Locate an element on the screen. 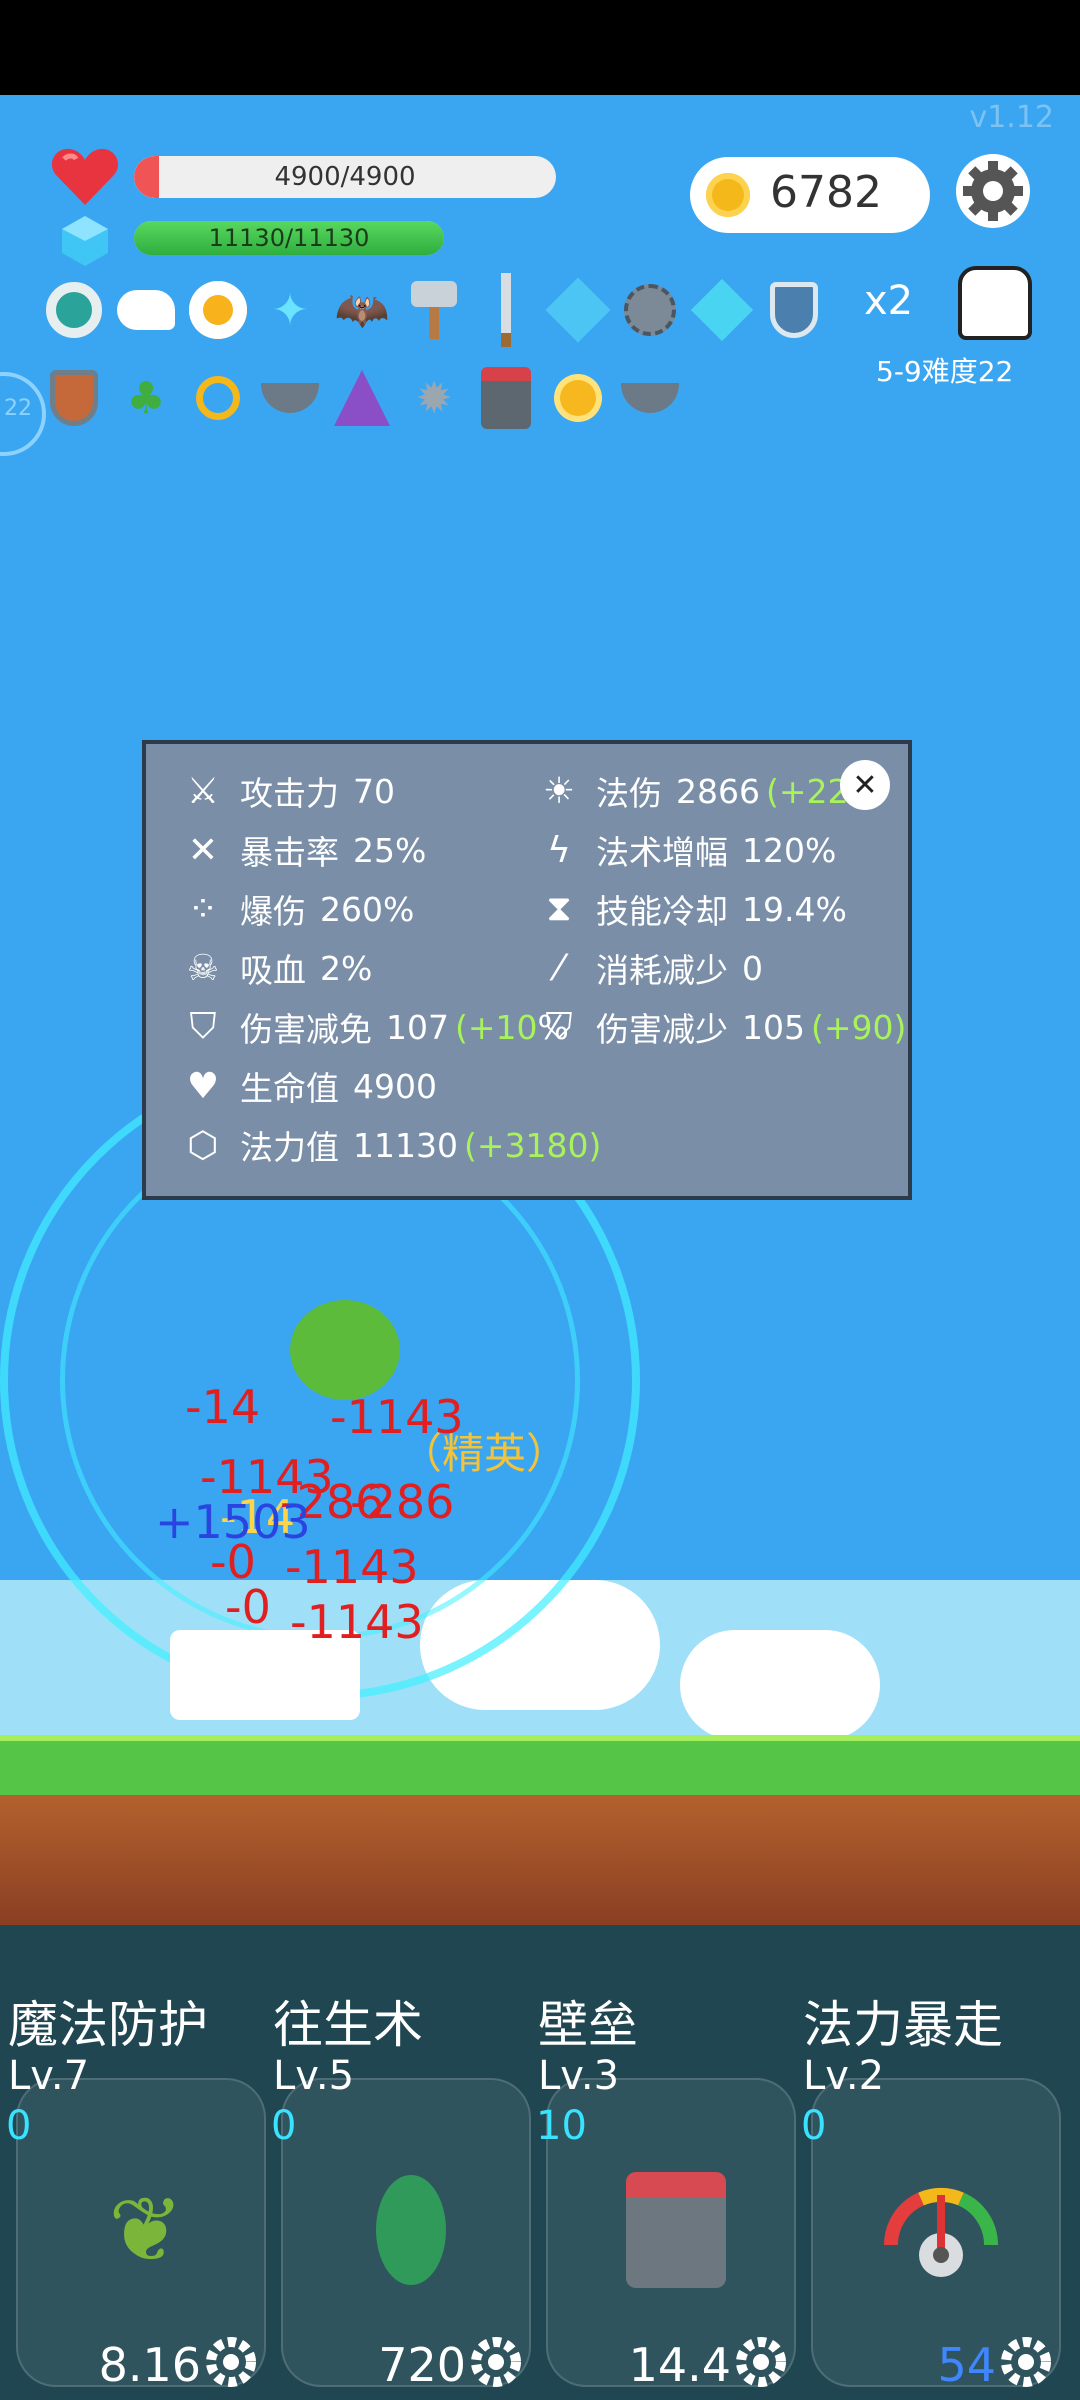 The image size is (1080, 2400). skull-icon: ☠ is located at coordinates (203, 968).